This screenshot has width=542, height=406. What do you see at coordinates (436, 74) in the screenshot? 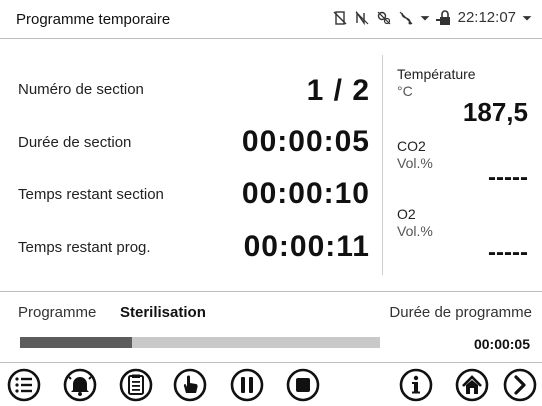
I see `temperature-label: Température` at bounding box center [436, 74].